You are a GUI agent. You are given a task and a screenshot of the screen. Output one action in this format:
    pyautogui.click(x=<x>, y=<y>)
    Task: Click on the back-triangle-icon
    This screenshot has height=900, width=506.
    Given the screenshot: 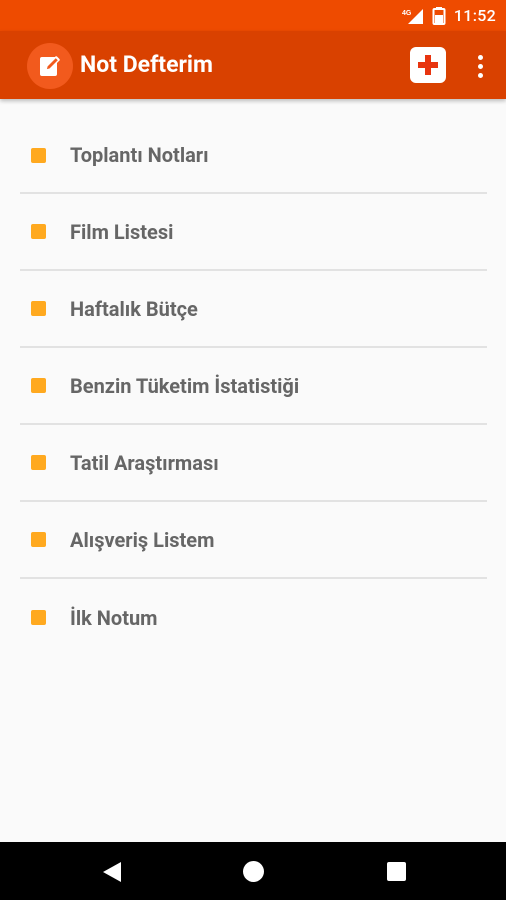 What is the action you would take?
    pyautogui.click(x=112, y=872)
    